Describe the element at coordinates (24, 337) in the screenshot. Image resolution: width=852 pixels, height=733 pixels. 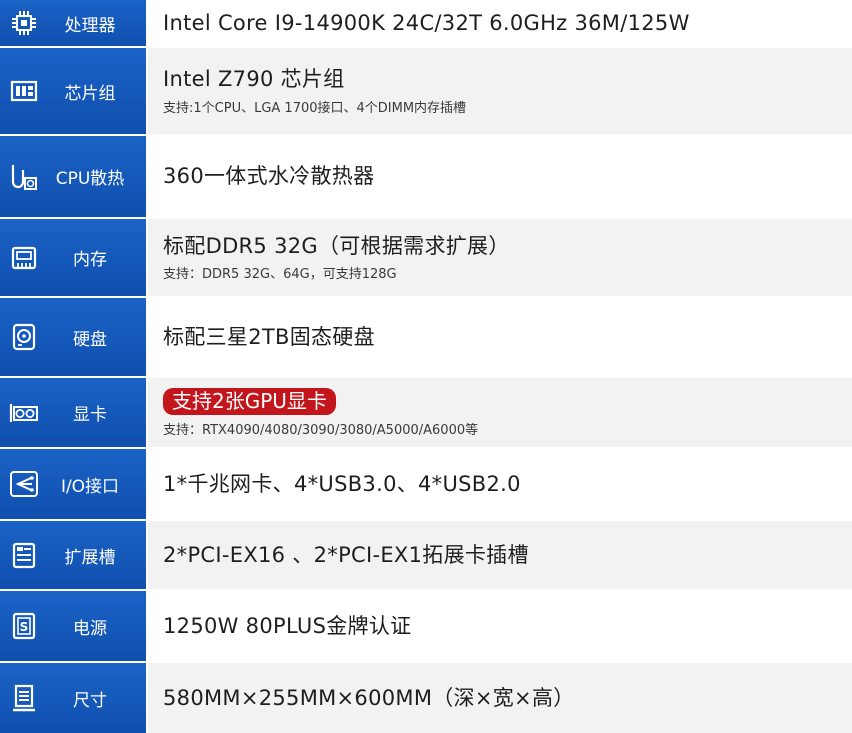
I see `hard-disk-icon` at that location.